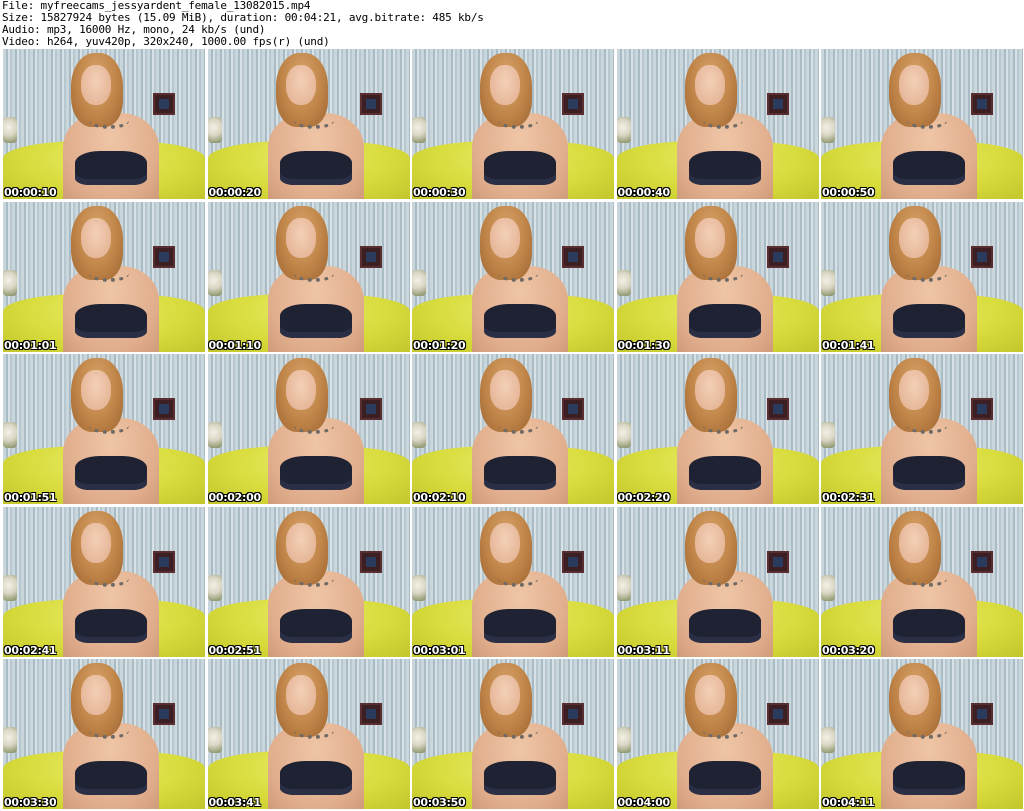 The width and height of the screenshot is (1024, 811). What do you see at coordinates (235, 802) in the screenshot?
I see `thumbnail-timestamp: 00:03:41` at bounding box center [235, 802].